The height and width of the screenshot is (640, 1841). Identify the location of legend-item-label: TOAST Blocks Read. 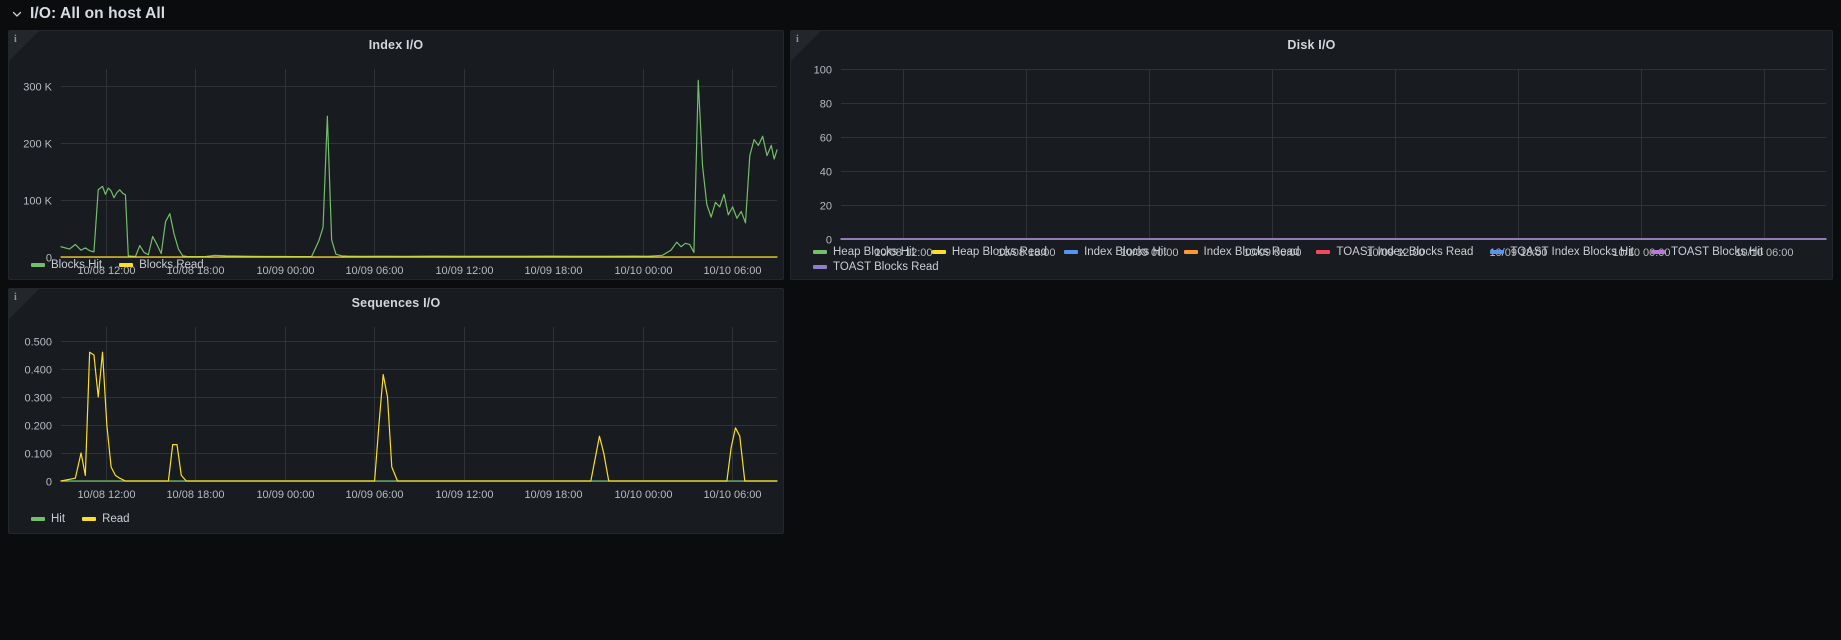
(886, 267).